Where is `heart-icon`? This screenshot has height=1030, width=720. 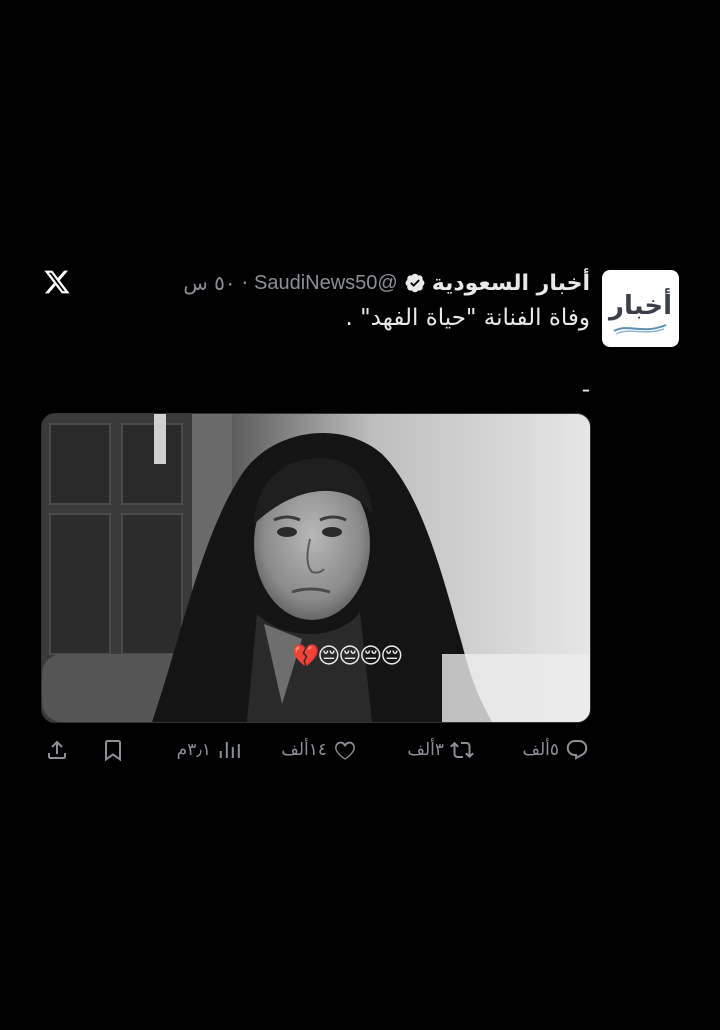 heart-icon is located at coordinates (345, 750).